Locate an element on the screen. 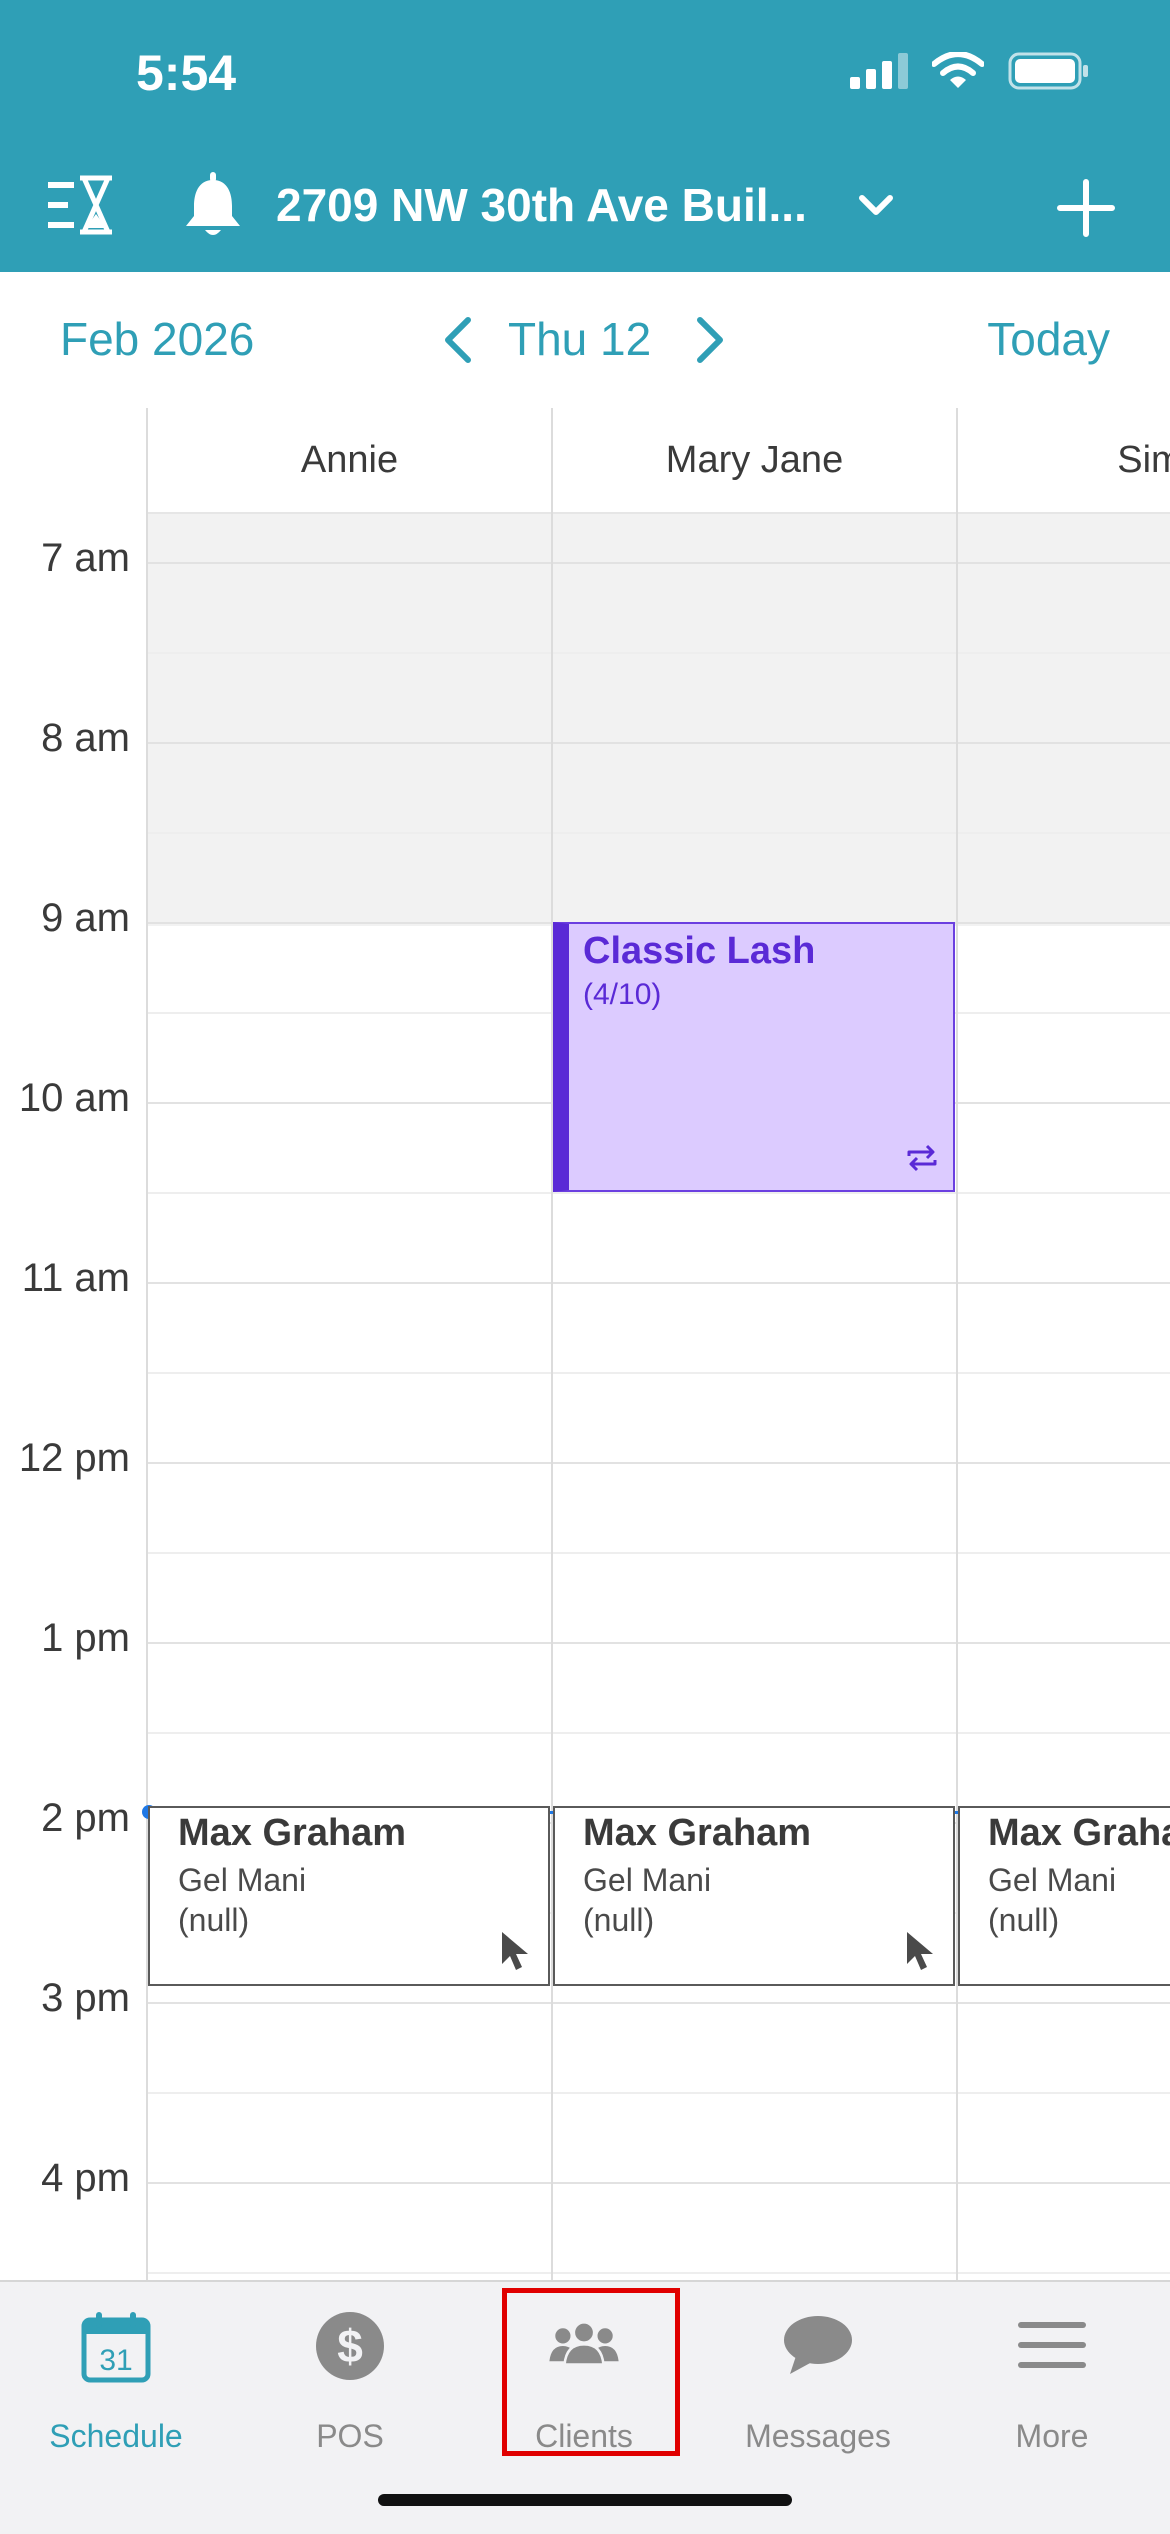  time-label: 3 pm is located at coordinates (85, 1998).